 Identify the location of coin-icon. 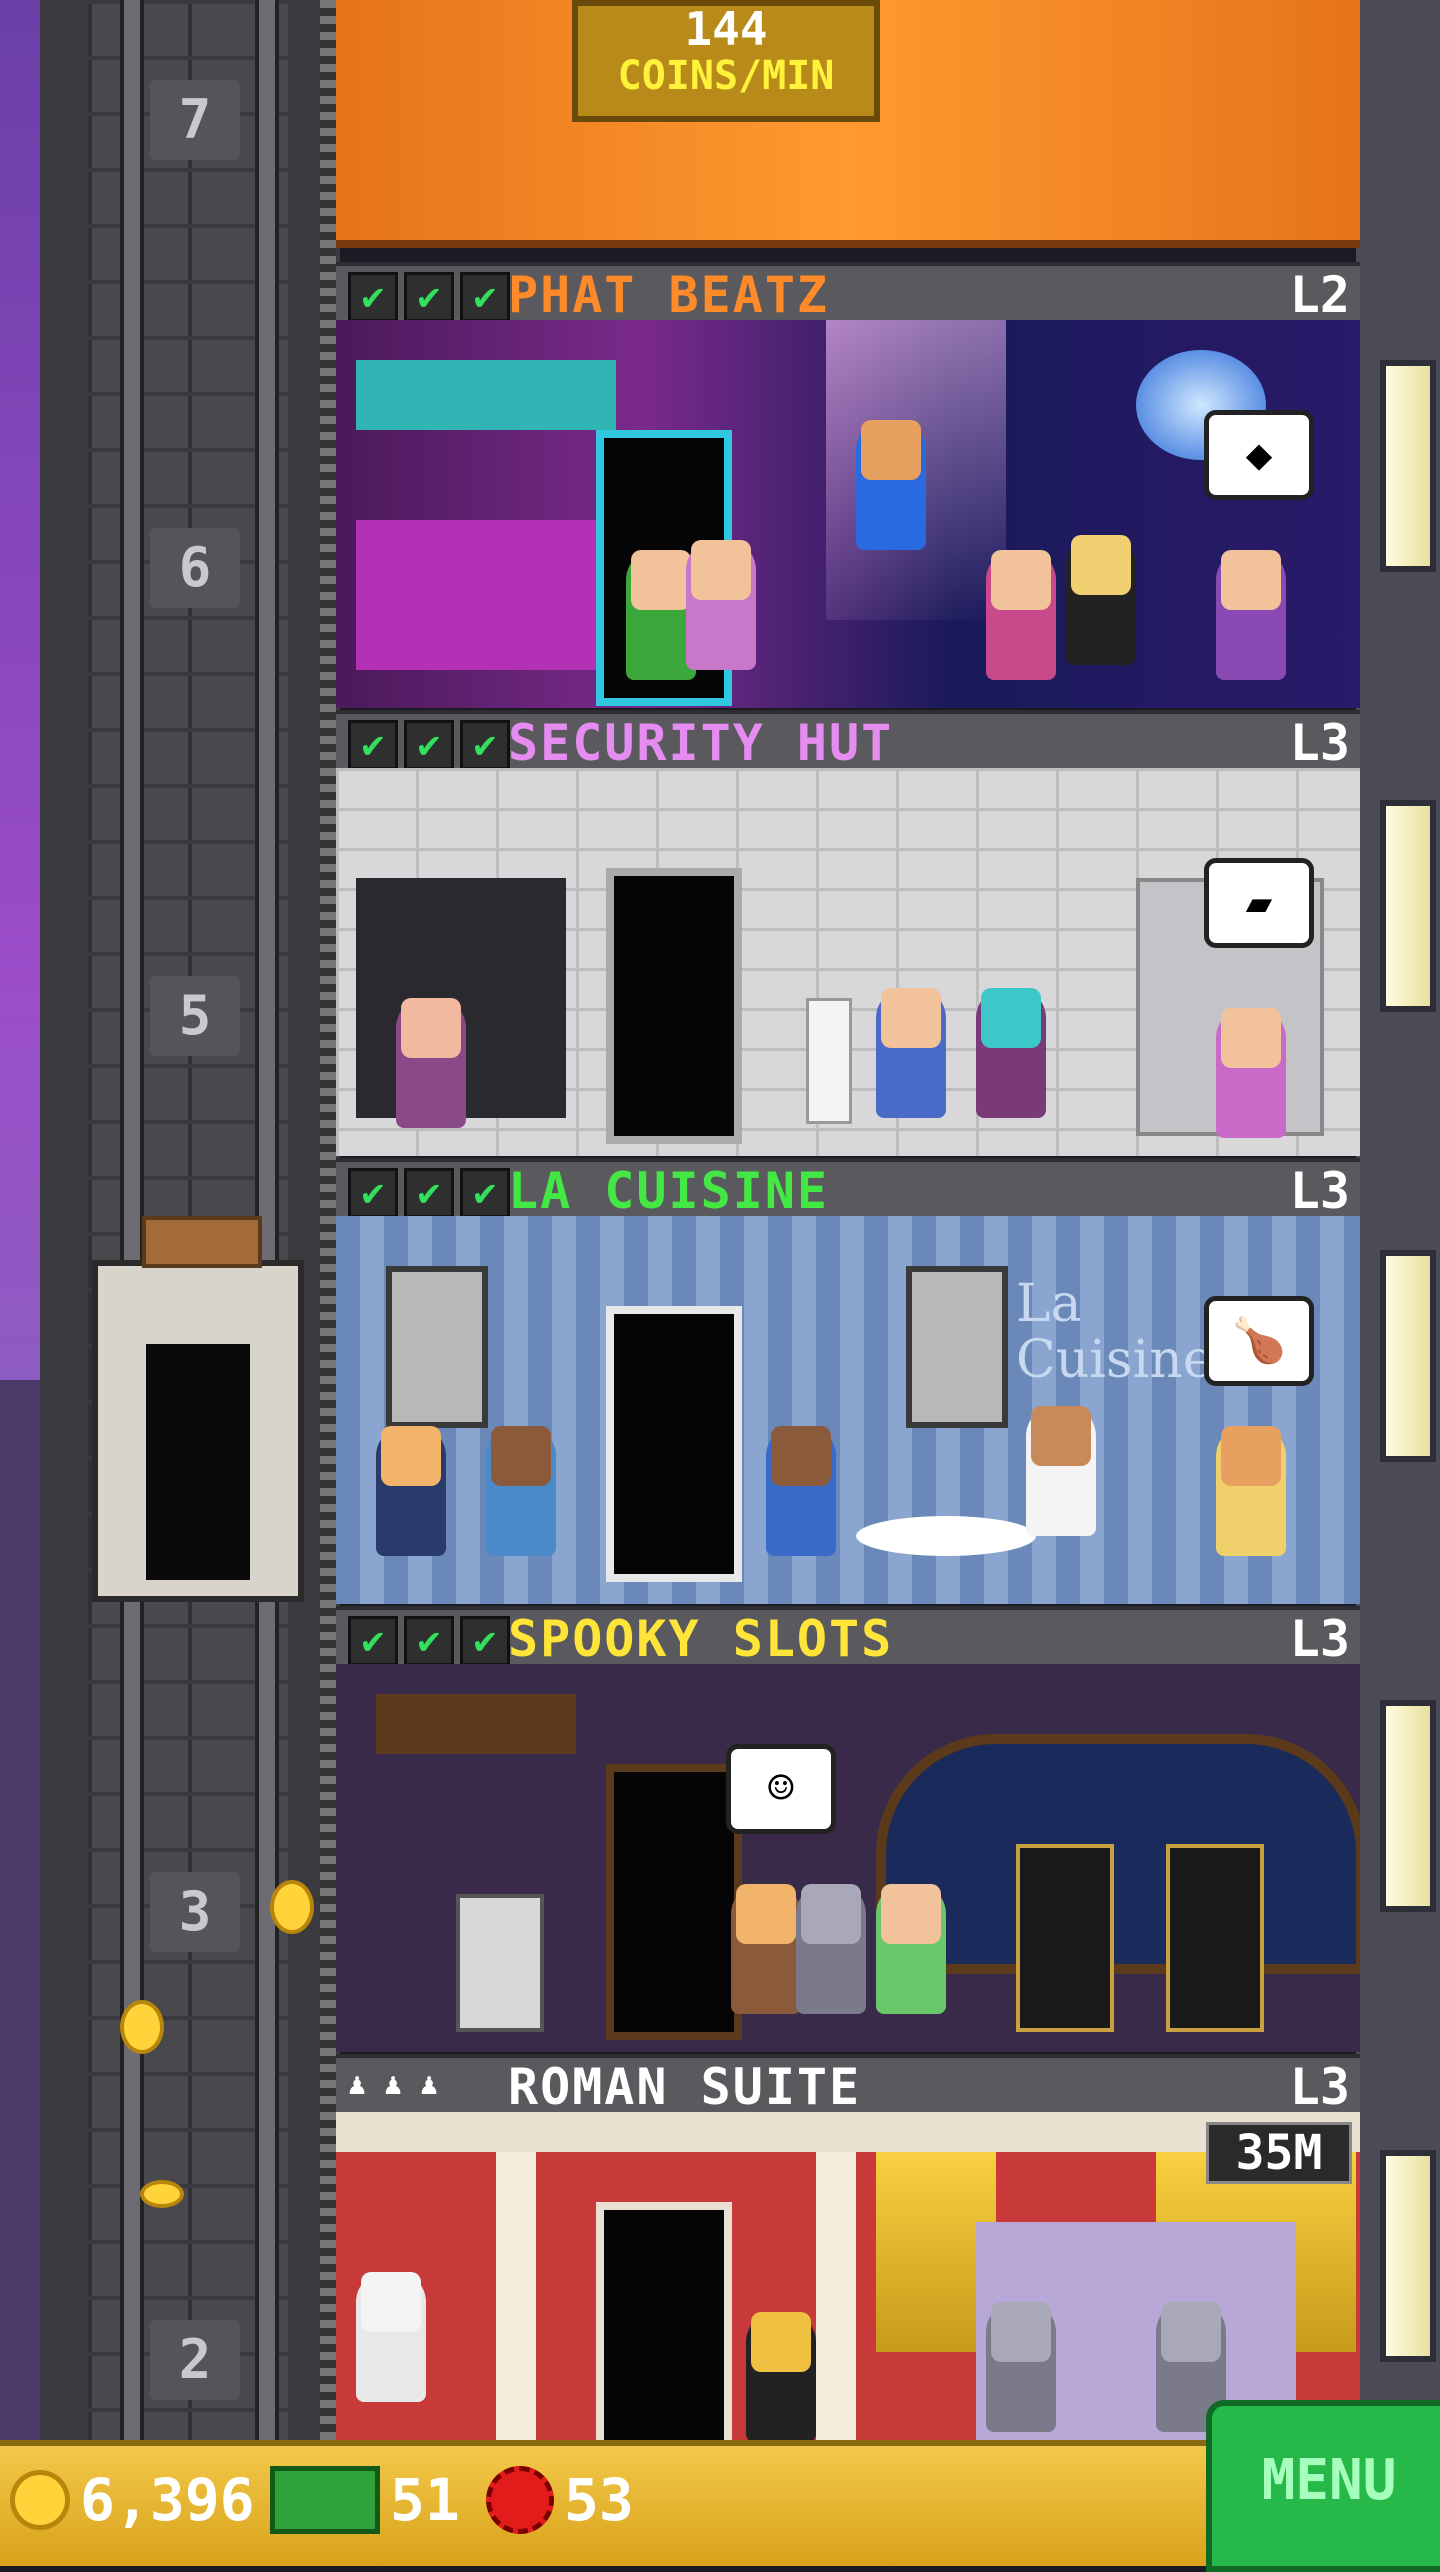
(40, 2500).